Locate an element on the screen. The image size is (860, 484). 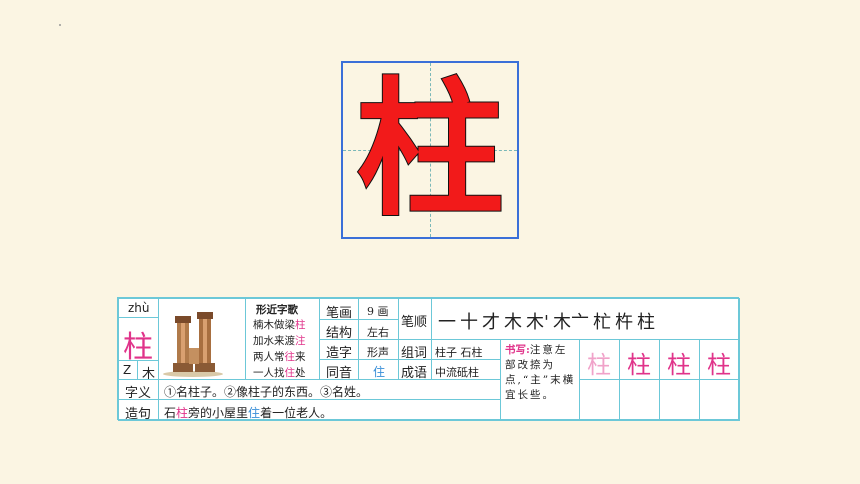
meaning-value: ①名柱子。②像柱子的东西。③名姓。 is located at coordinates (266, 392).